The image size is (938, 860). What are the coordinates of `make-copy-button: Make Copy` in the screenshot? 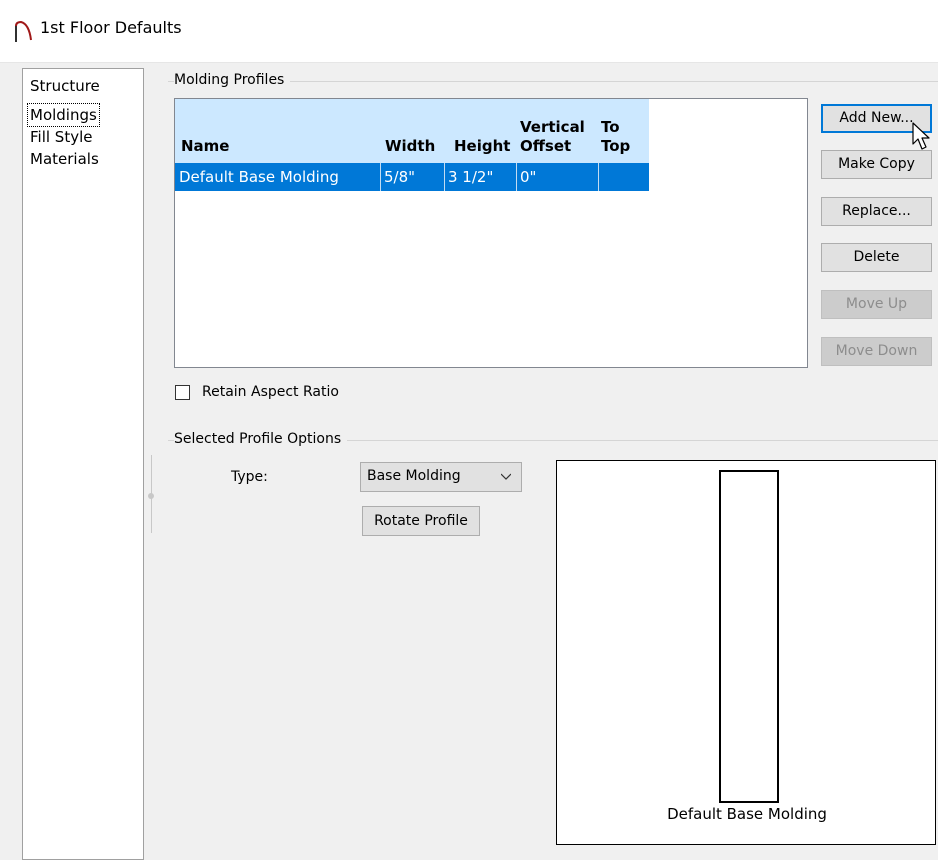 It's located at (876, 164).